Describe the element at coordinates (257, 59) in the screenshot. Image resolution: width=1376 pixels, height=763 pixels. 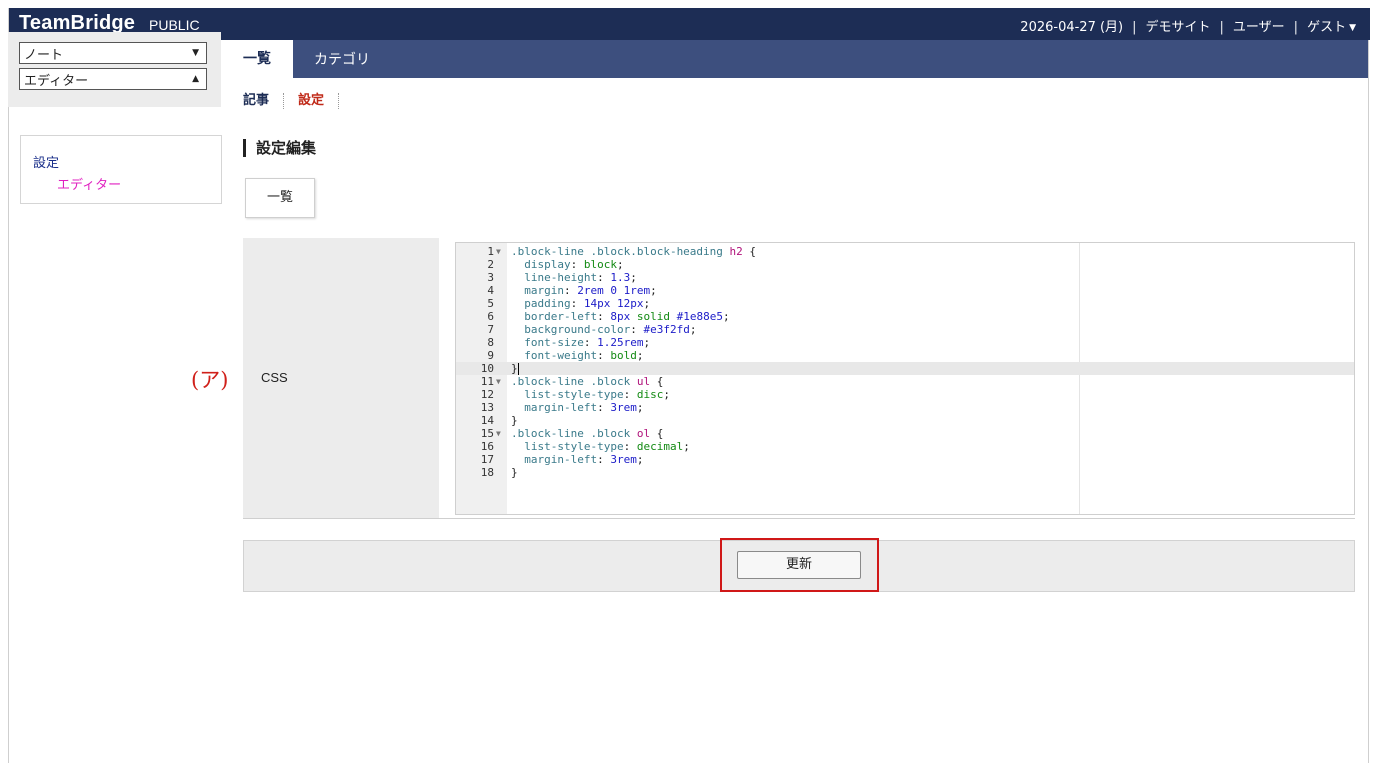
I see `tab-list: 一覧` at that location.